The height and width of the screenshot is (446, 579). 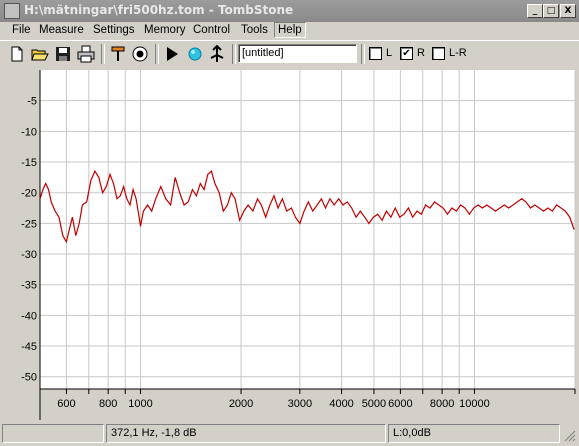 What do you see at coordinates (154, 433) in the screenshot?
I see `cursor-readout: 372,1 Hz, -1,8 dB` at bounding box center [154, 433].